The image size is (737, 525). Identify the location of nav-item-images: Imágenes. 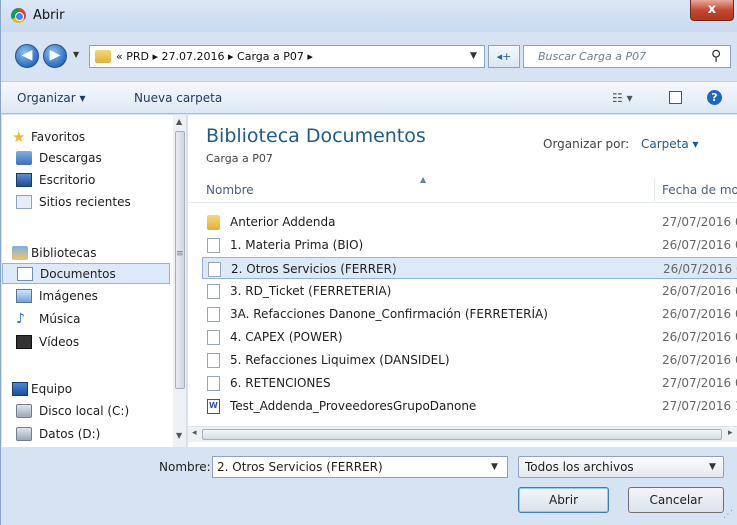
(86, 296).